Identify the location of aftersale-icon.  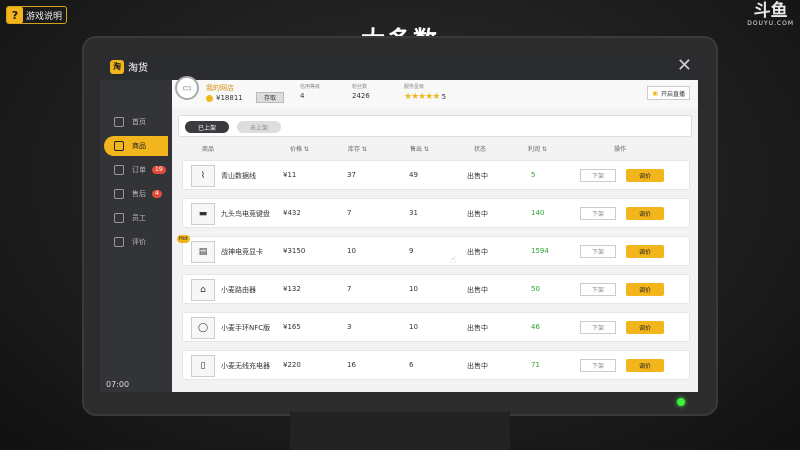
(119, 194).